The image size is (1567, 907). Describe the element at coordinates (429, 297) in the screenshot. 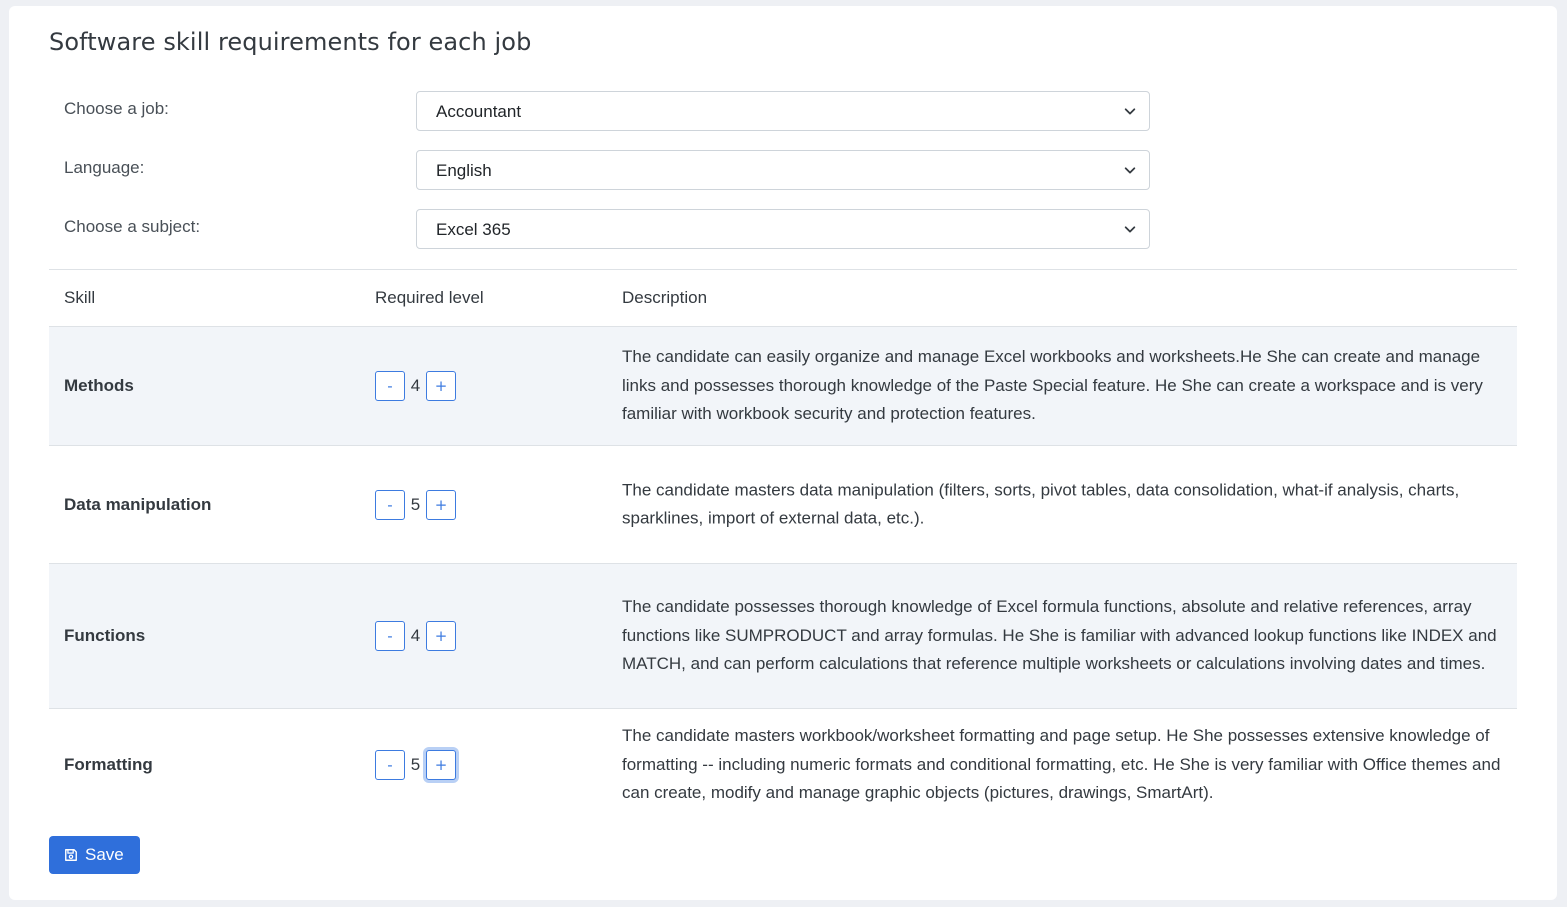

I see `level-column-header: Required level` at that location.